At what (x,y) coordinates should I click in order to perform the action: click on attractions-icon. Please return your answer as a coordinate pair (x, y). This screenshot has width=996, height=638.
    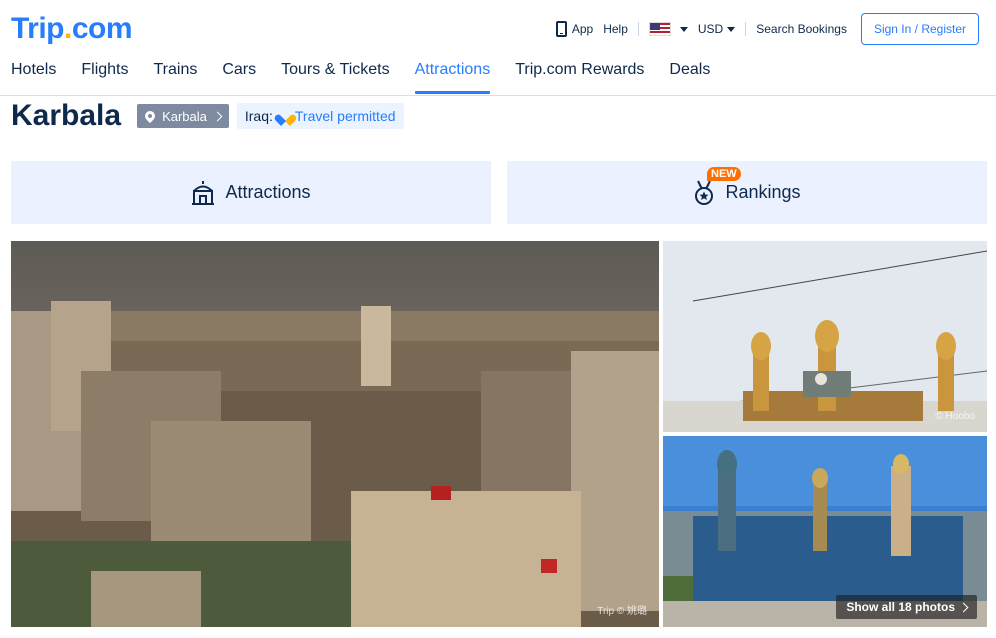
    Looking at the image, I should click on (203, 192).